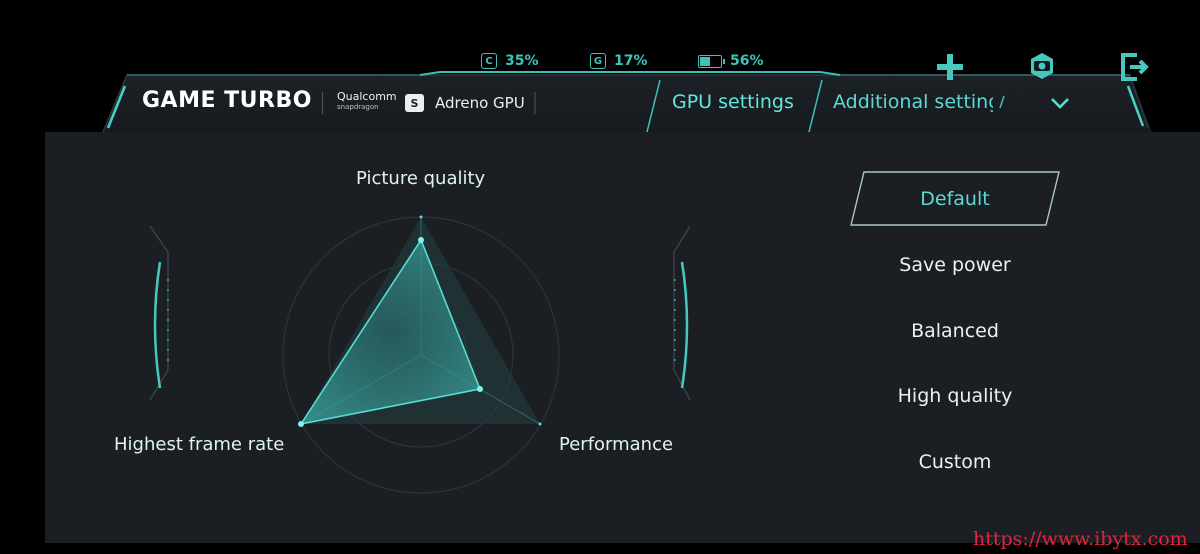 The image size is (1200, 554). Describe the element at coordinates (414, 103) in the screenshot. I see `snapdragon-icon: S` at that location.